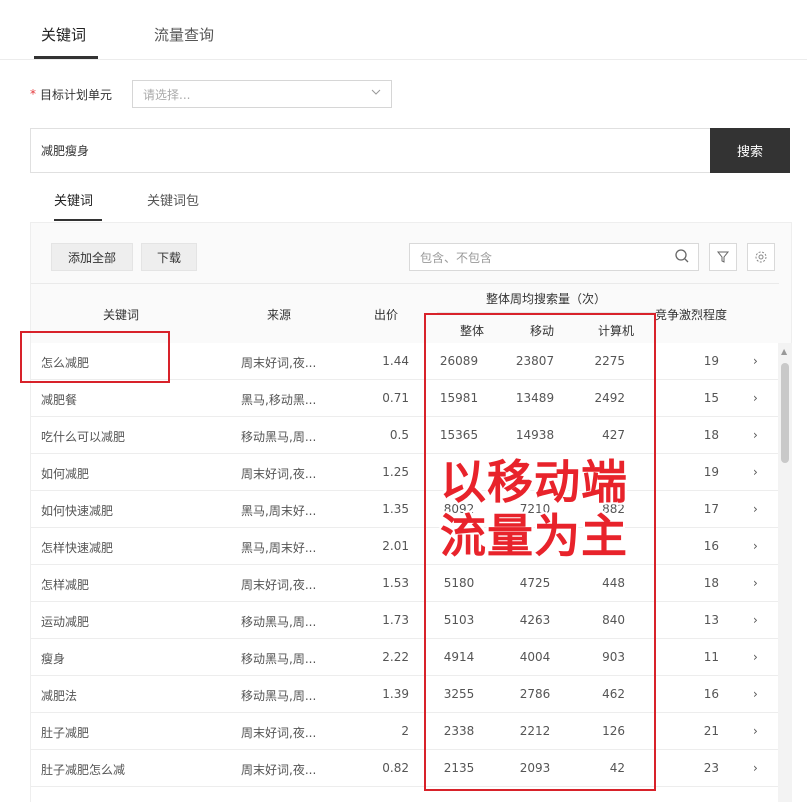 The width and height of the screenshot is (807, 802). I want to click on cell-competition: 11, so click(711, 657).